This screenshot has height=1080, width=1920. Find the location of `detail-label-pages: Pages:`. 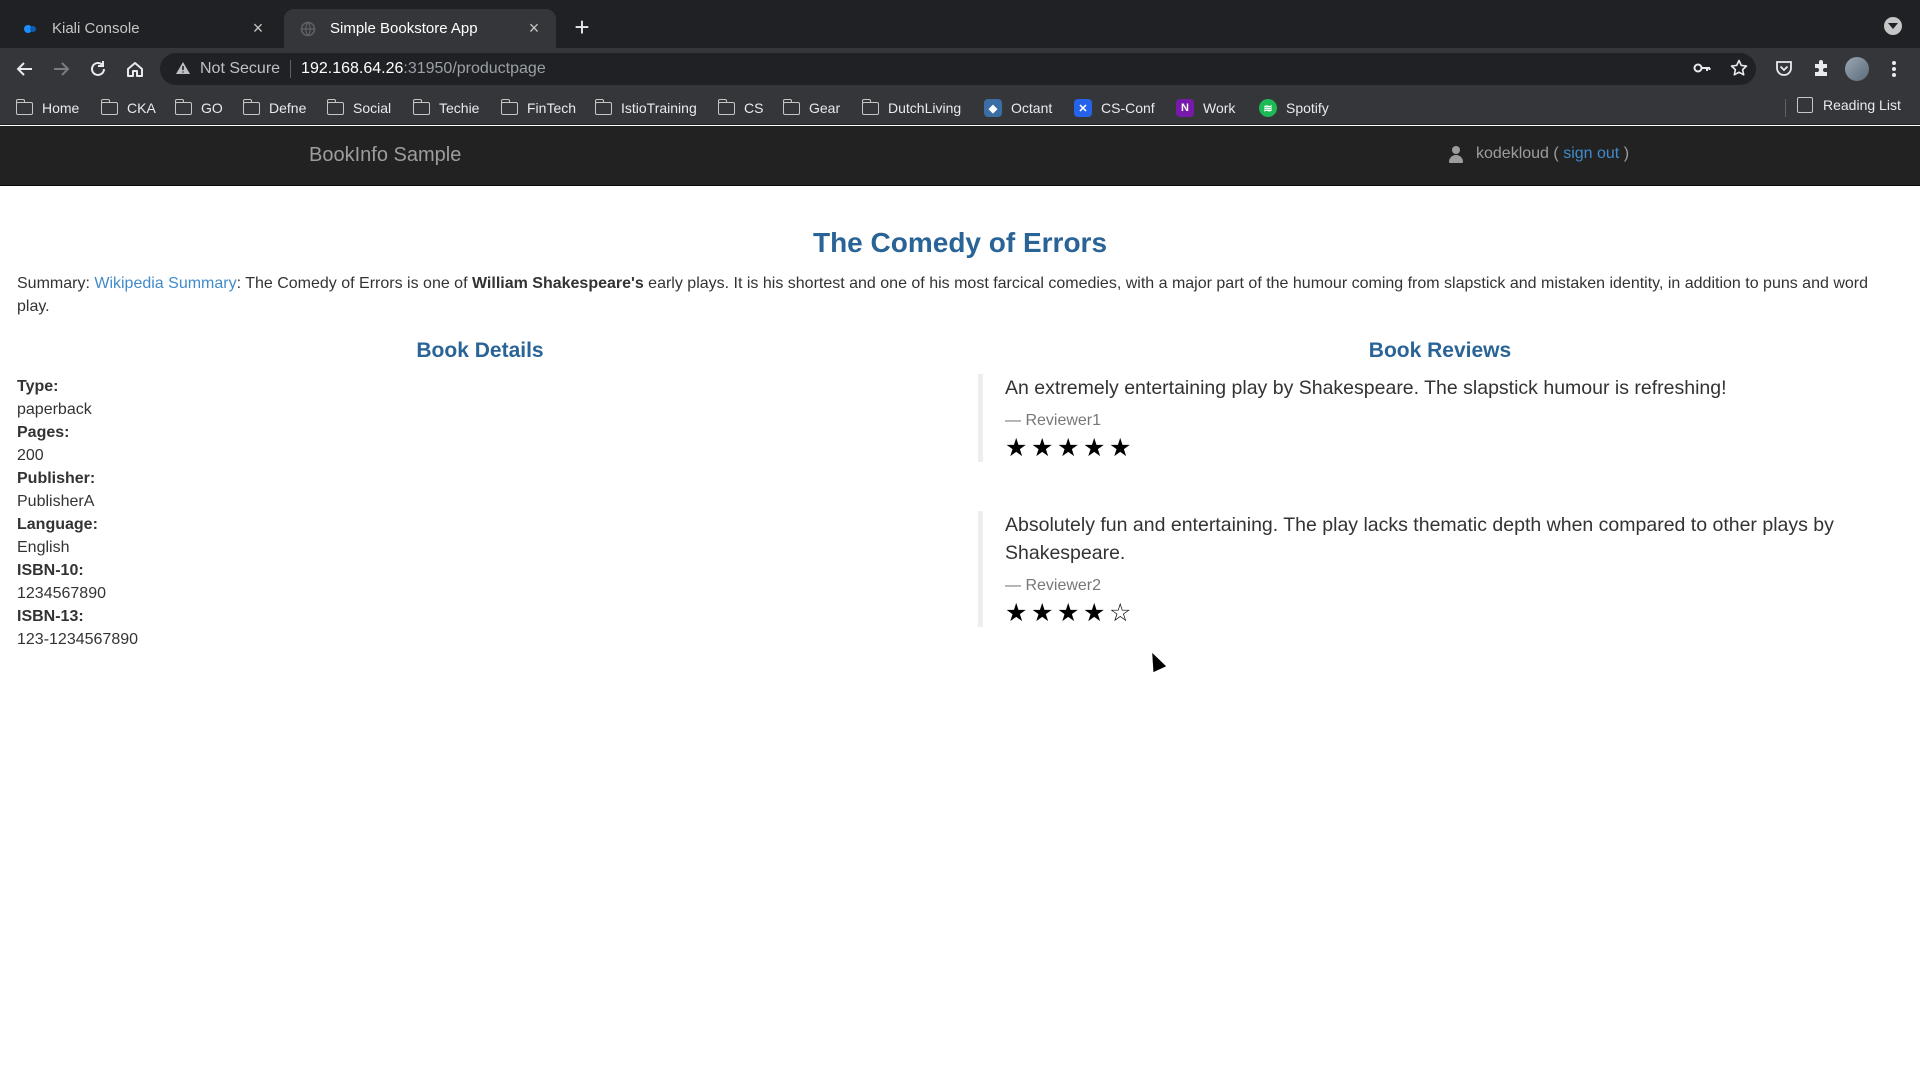

detail-label-pages: Pages: is located at coordinates (43, 432).